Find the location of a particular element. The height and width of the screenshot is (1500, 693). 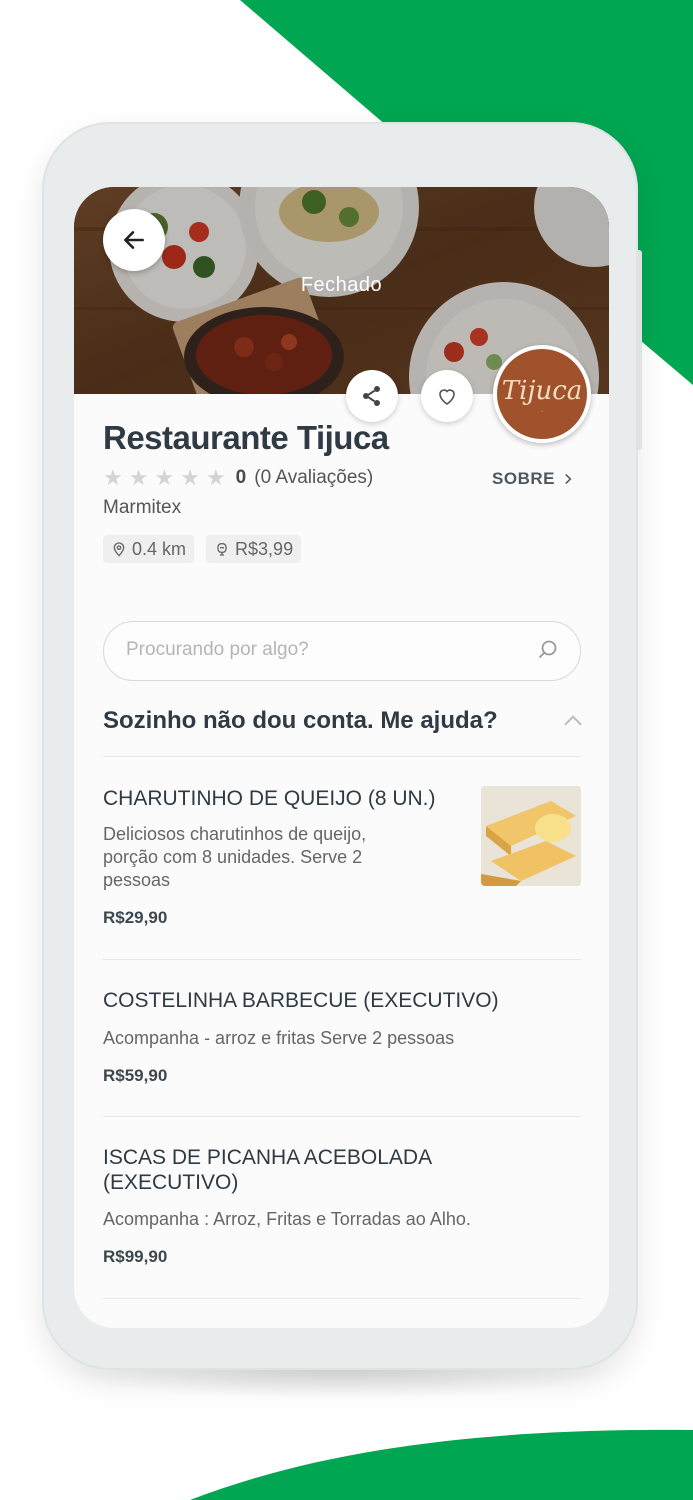

item-name: COSTELINHA BARBECUE (EXECUTIVO) is located at coordinates (301, 1000).